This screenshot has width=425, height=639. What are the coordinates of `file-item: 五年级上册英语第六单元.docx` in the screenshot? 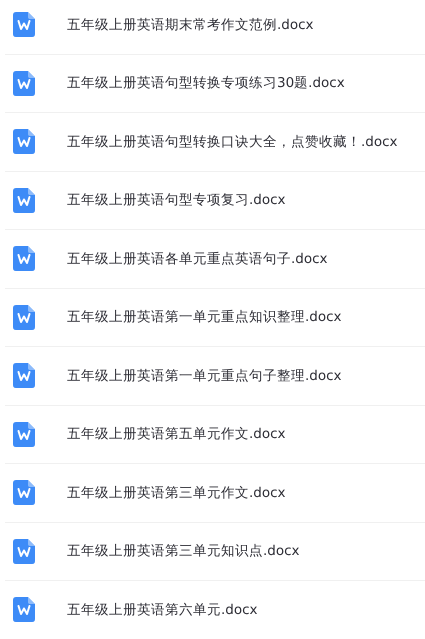 It's located at (215, 610).